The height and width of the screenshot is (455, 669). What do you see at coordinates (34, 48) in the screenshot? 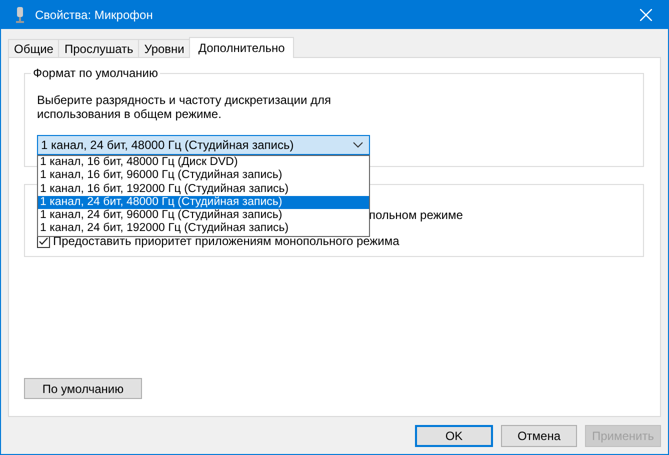
I see `tab: Общие` at bounding box center [34, 48].